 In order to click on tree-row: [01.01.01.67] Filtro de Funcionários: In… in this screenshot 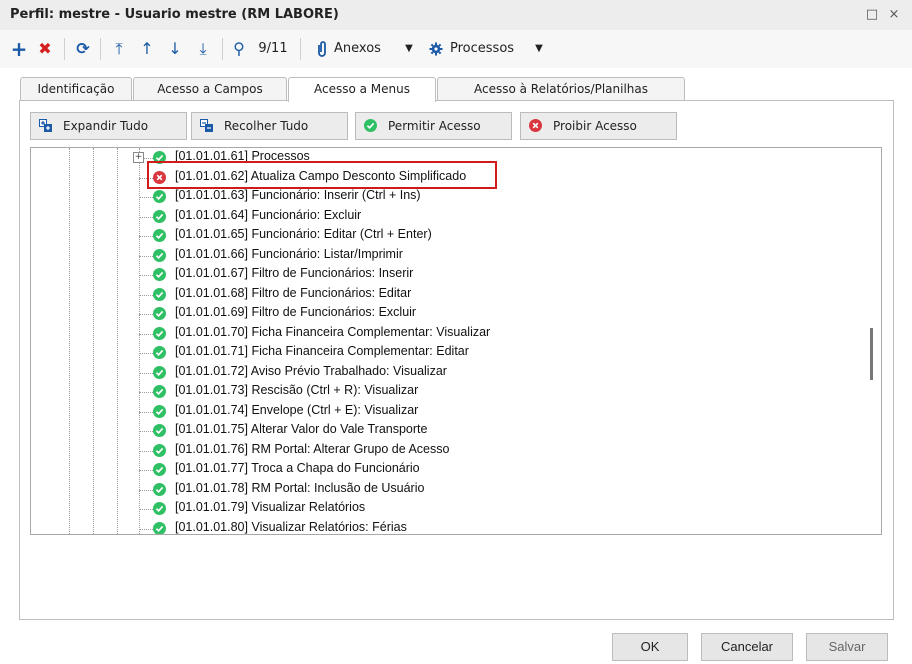, I will do `click(441, 275)`.